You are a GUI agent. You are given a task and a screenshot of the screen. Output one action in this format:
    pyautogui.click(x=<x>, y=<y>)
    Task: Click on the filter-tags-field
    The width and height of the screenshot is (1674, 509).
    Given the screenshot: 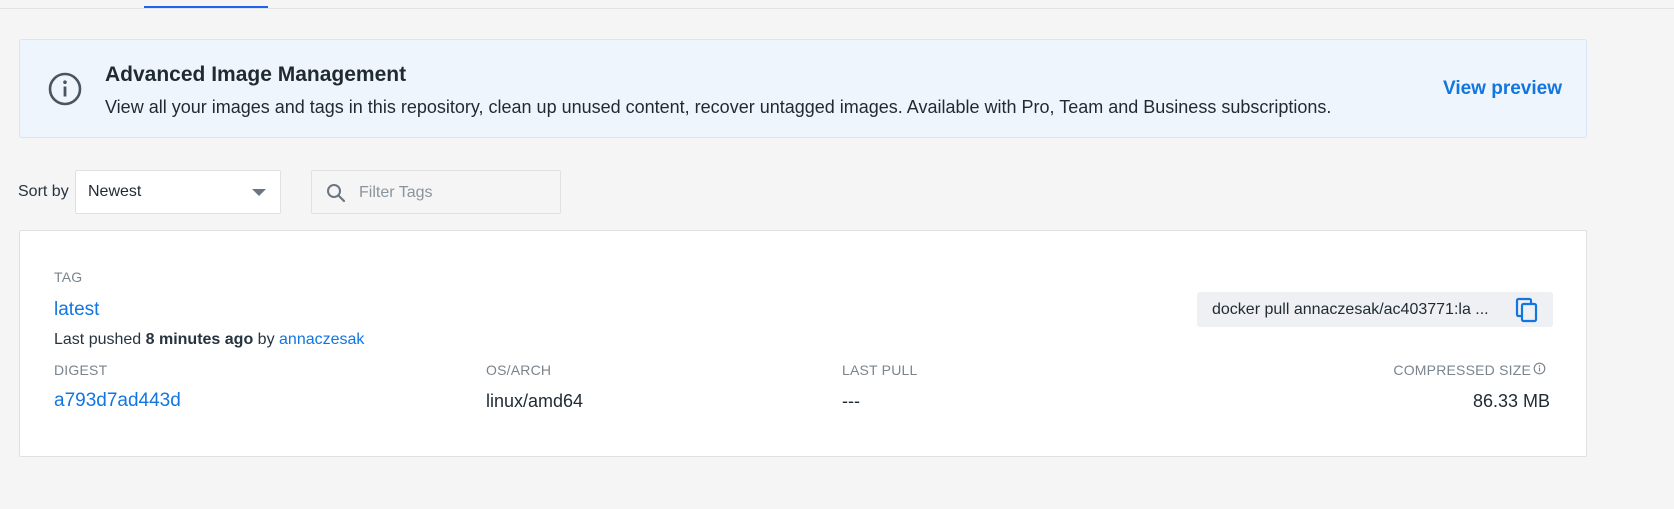 What is the action you would take?
    pyautogui.click(x=436, y=192)
    